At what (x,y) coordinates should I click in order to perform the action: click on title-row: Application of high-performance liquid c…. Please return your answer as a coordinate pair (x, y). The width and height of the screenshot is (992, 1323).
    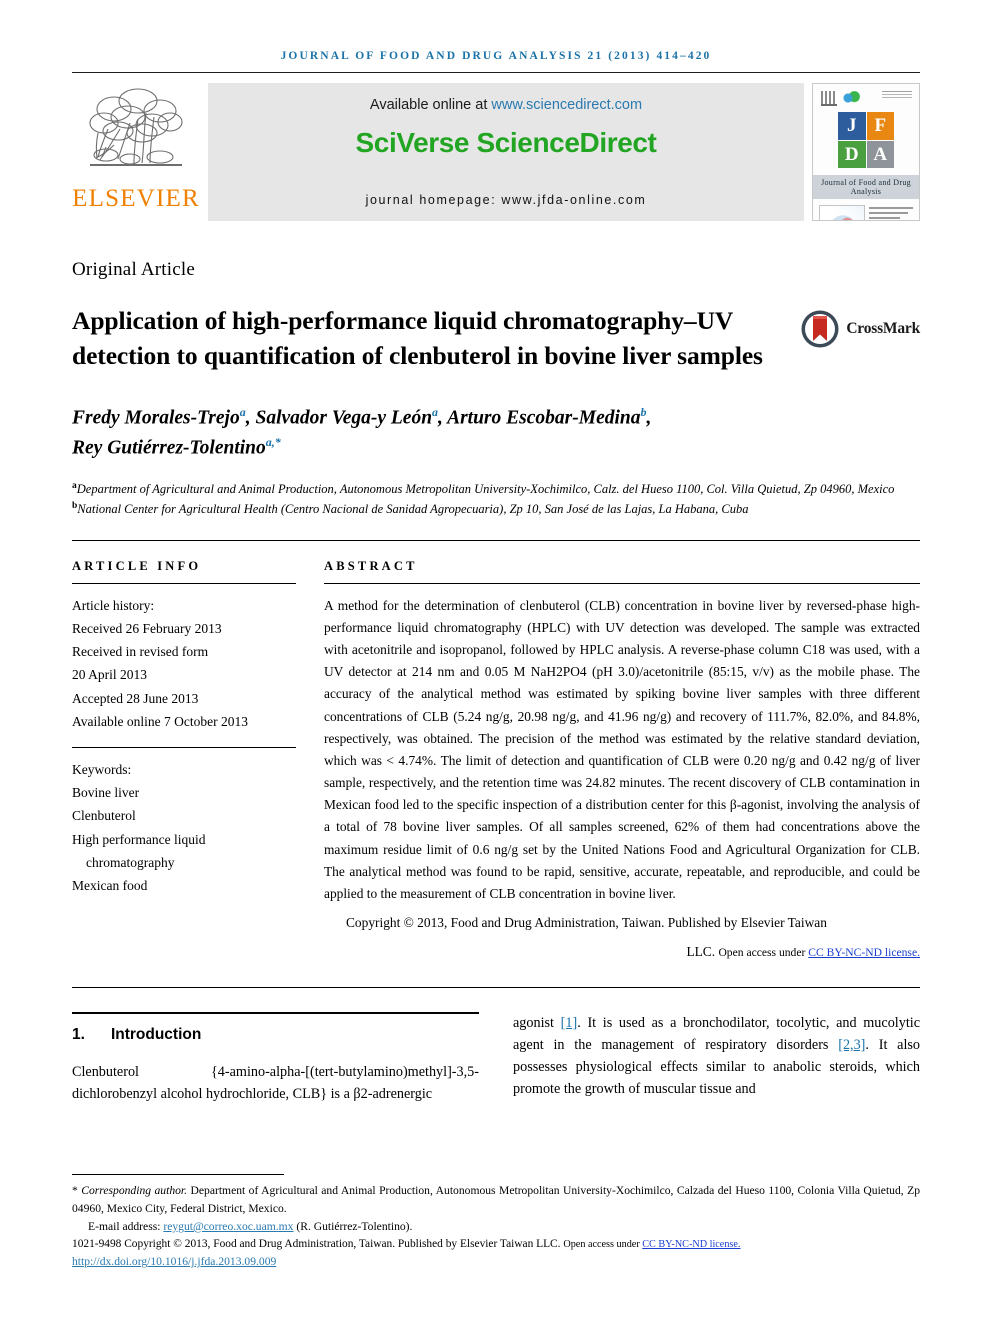
    Looking at the image, I should click on (496, 338).